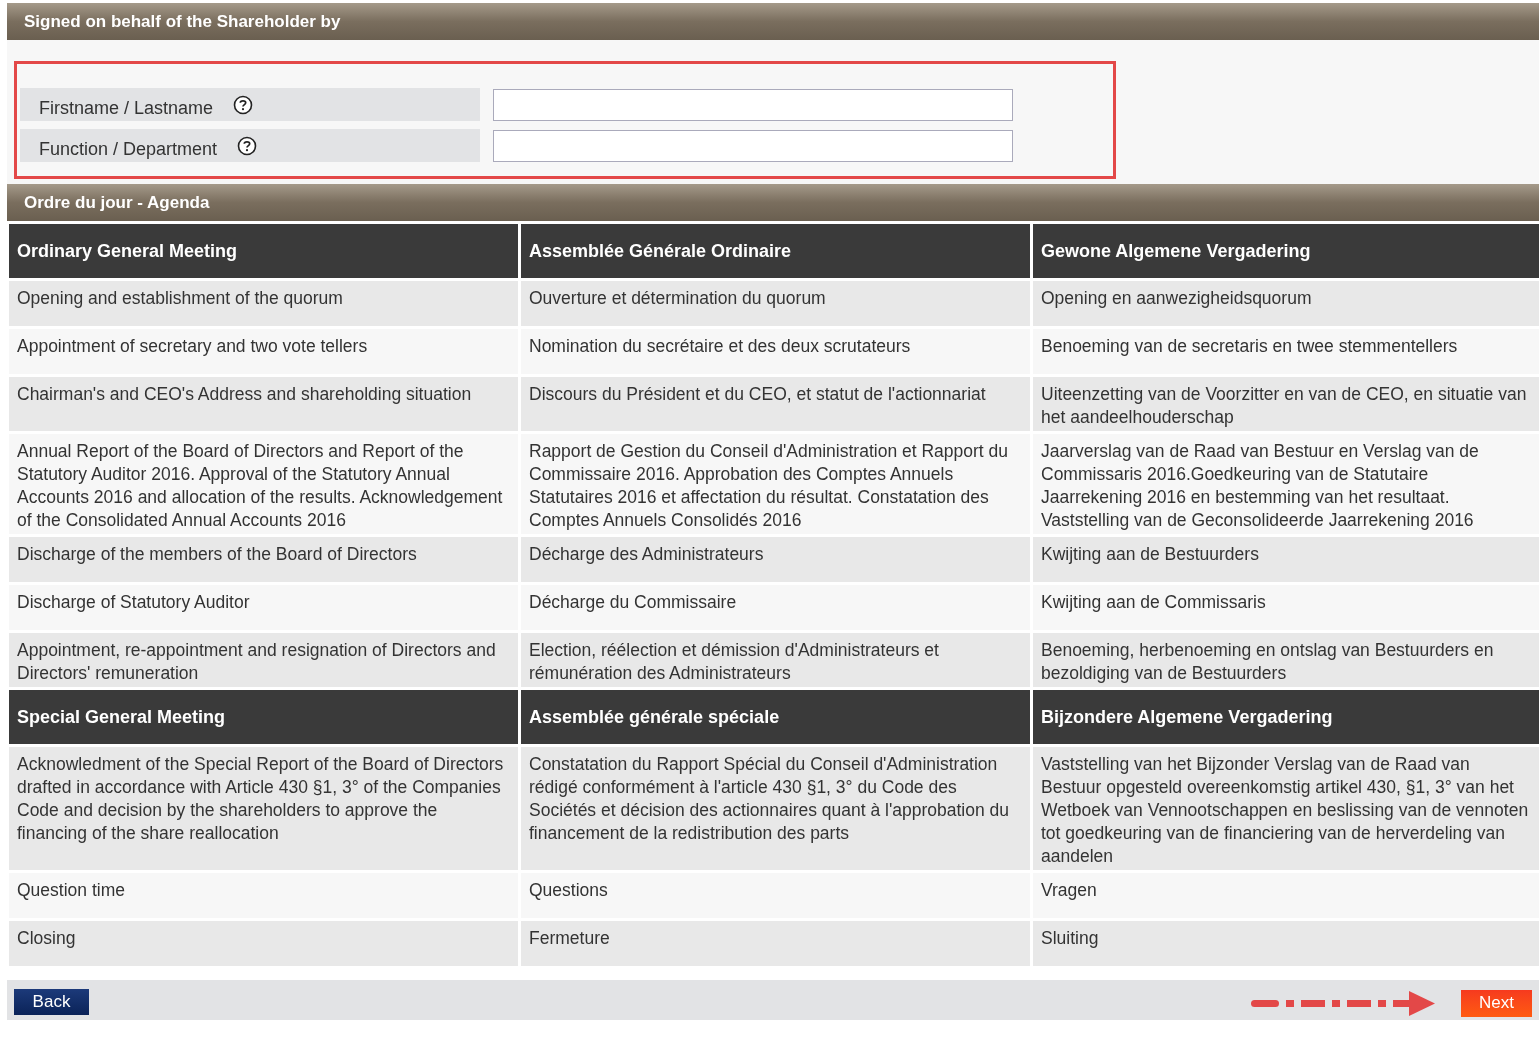  Describe the element at coordinates (263, 660) in the screenshot. I see `table-cell: Appointment, re-appointment and resignation of Directors and Directors' remuneration` at that location.